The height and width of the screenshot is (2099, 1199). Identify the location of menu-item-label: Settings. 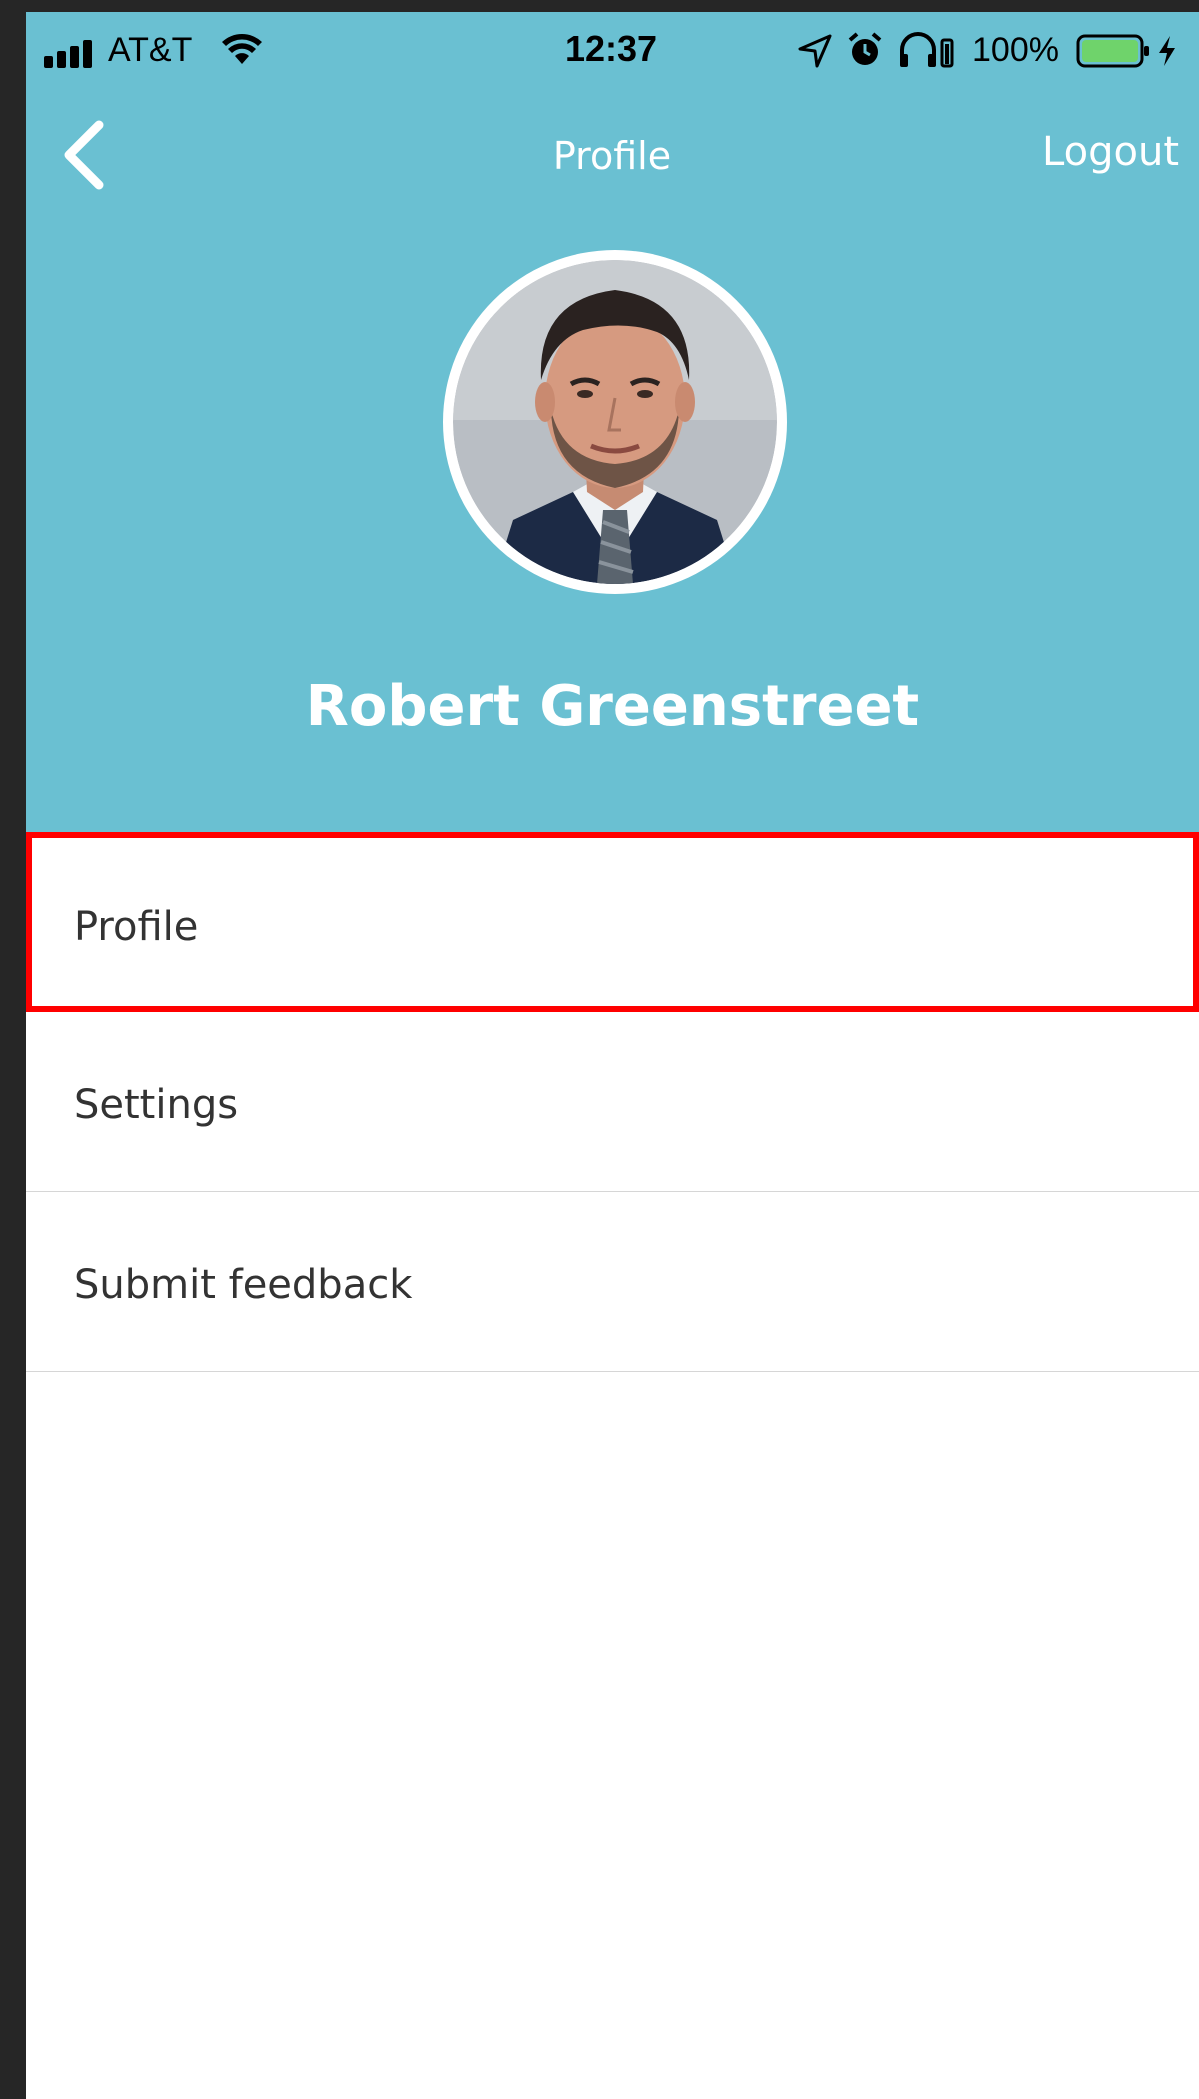
(156, 1105).